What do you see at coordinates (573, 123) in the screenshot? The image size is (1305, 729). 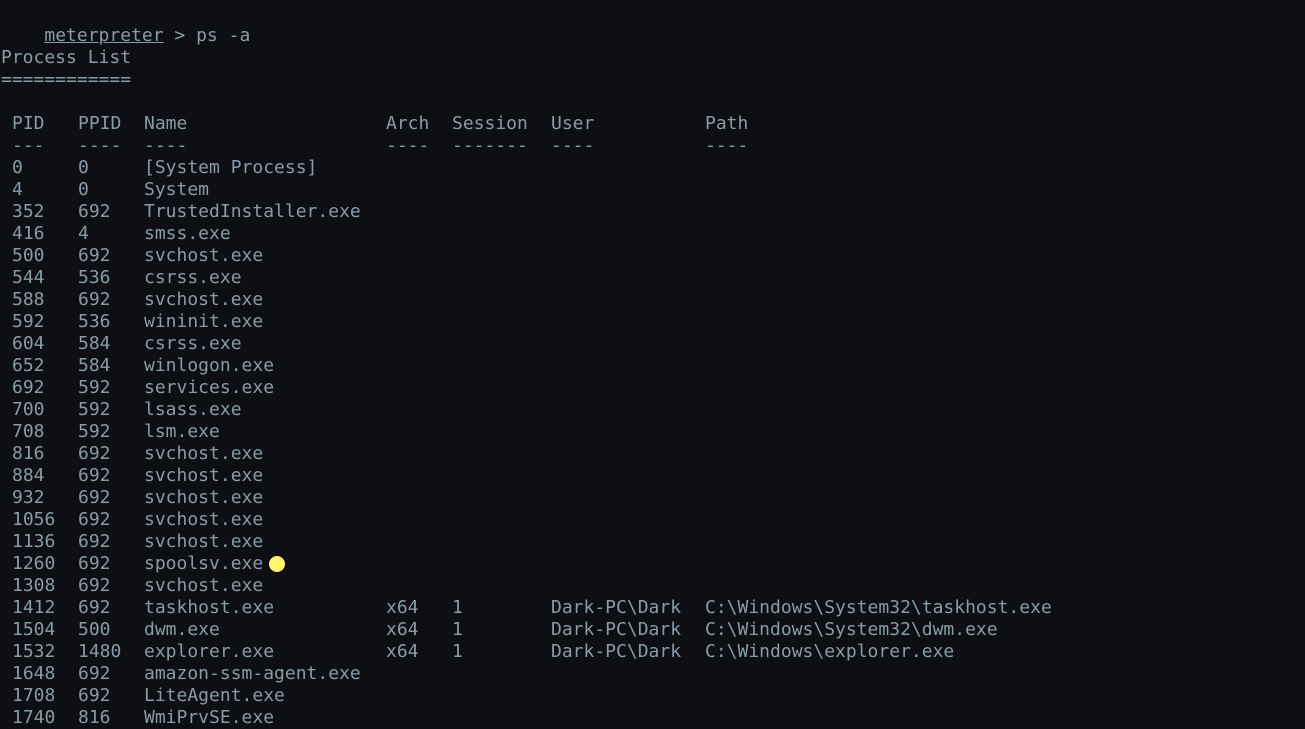 I see `header-user: User` at bounding box center [573, 123].